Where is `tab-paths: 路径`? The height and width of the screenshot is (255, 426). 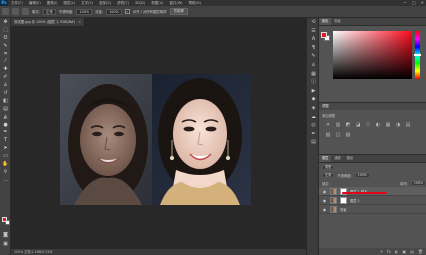
tab-paths: 路径 is located at coordinates (350, 158).